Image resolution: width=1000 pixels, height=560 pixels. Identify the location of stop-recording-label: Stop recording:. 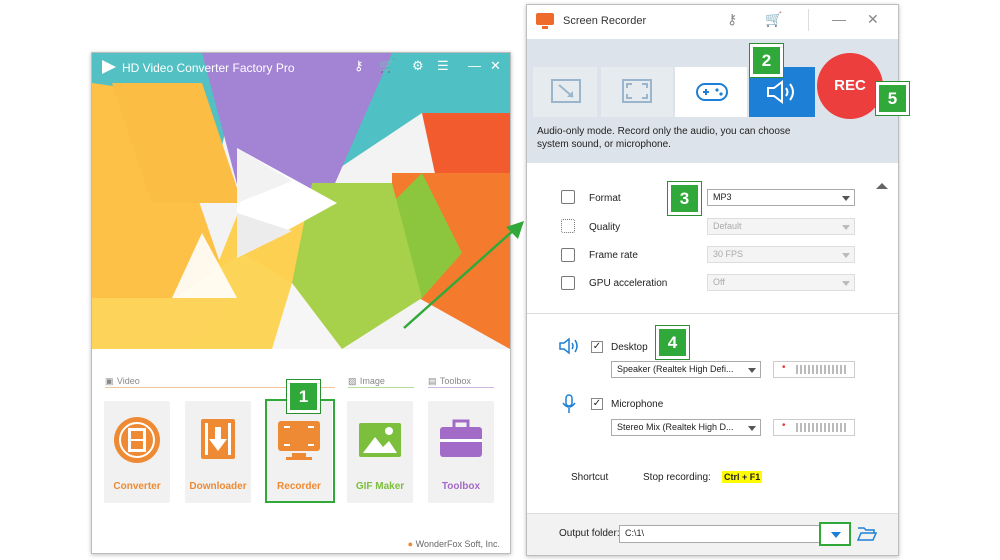
(677, 477).